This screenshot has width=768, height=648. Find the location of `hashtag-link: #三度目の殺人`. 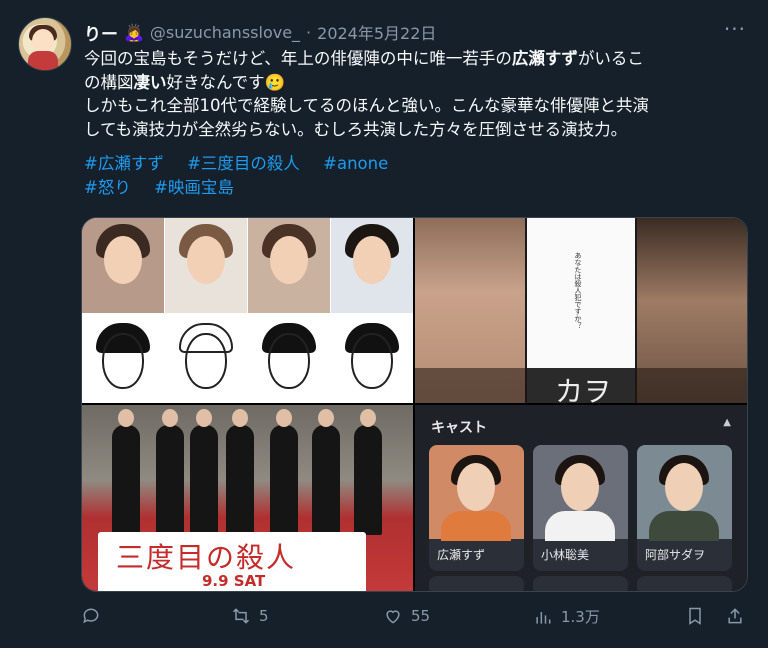

hashtag-link: #三度目の殺人 is located at coordinates (243, 163).